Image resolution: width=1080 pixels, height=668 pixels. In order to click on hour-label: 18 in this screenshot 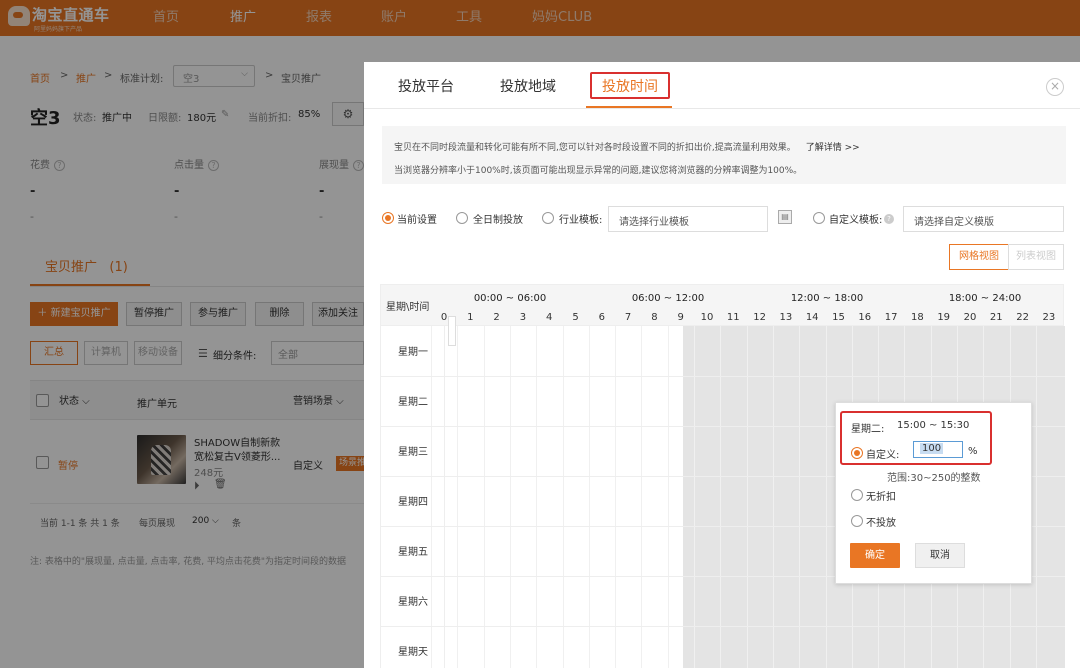, I will do `click(917, 317)`.